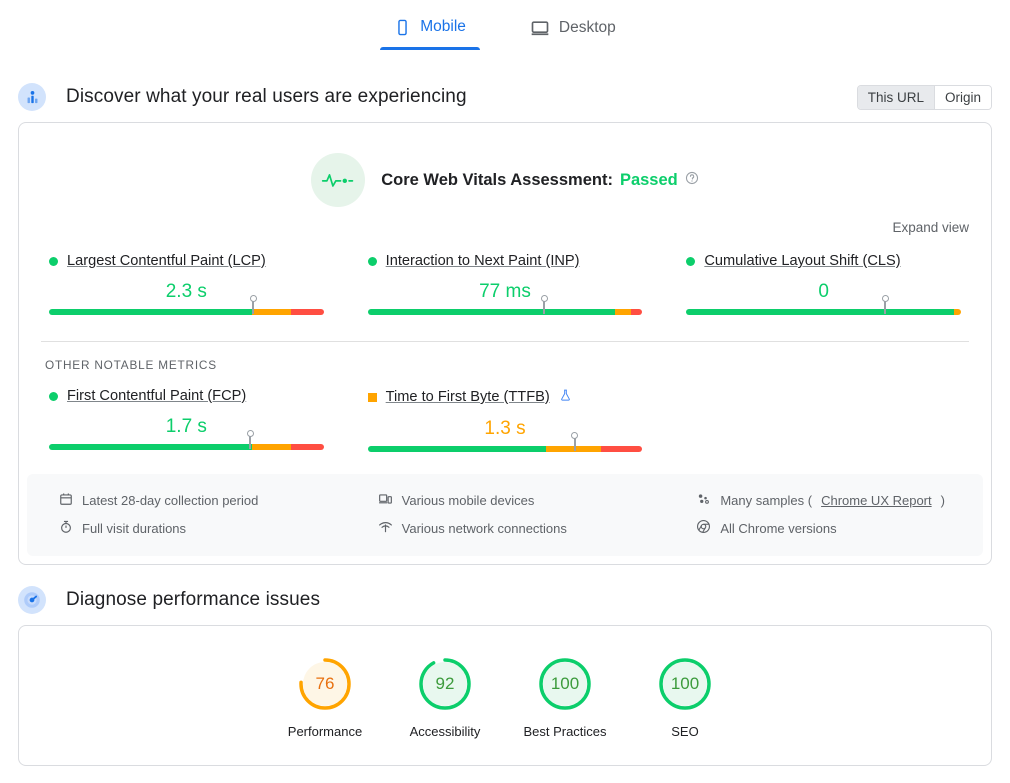 Image resolution: width=1010 pixels, height=783 pixels. I want to click on note-samples-text: Many samples (, so click(766, 500).